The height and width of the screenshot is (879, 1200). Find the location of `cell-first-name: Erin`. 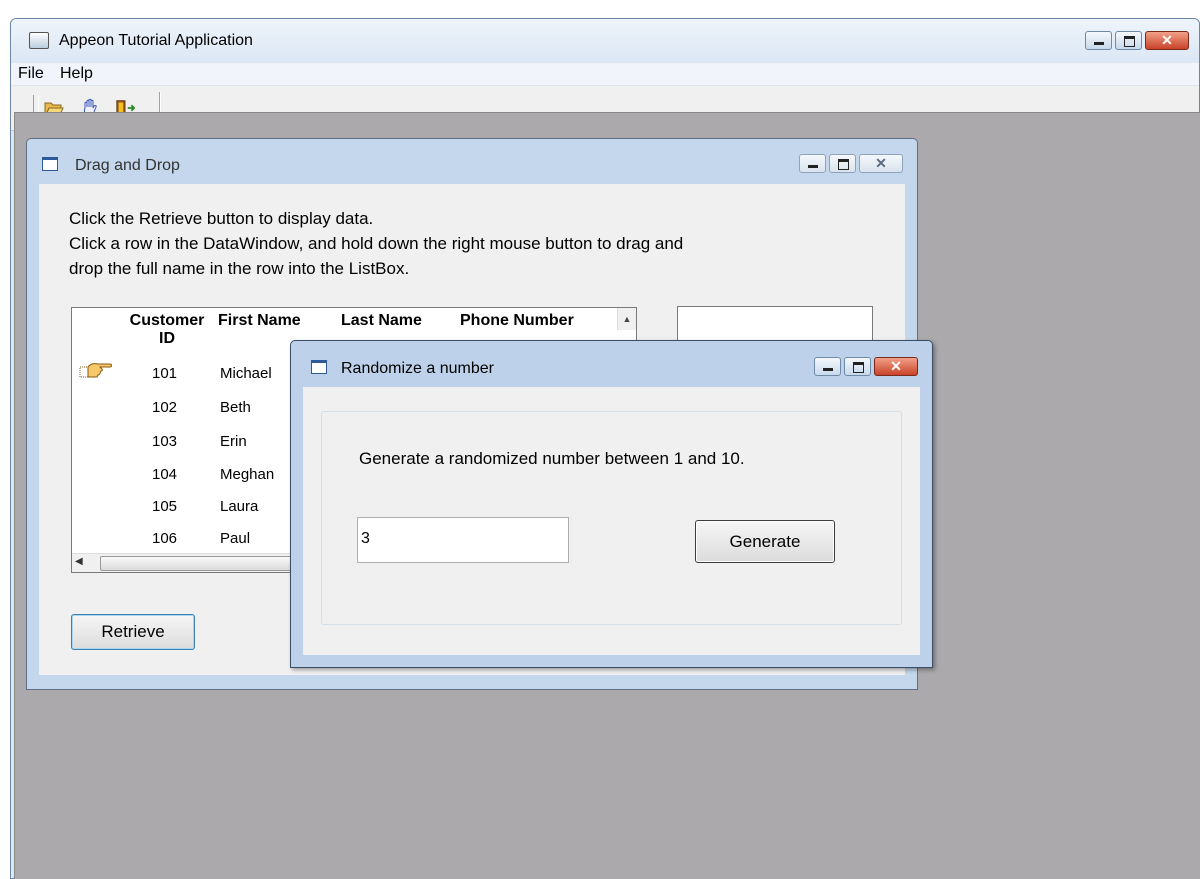

cell-first-name: Erin is located at coordinates (233, 441).